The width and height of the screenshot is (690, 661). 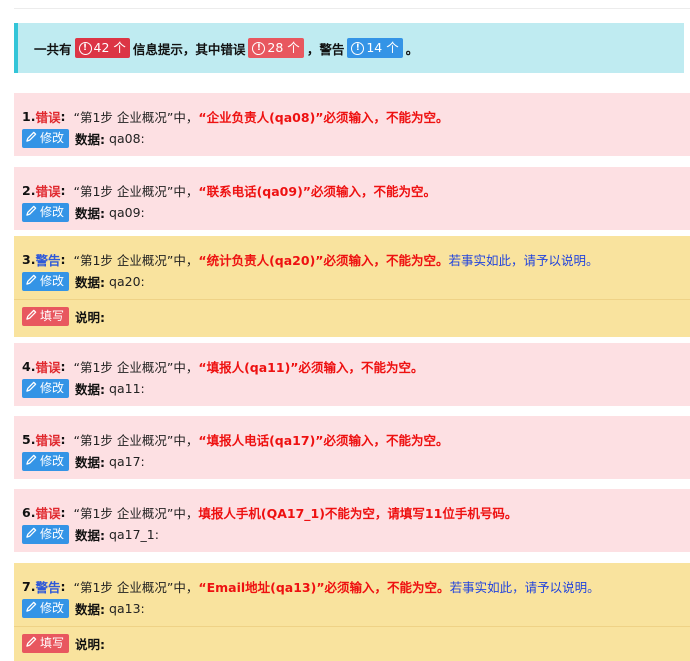 What do you see at coordinates (324, 587) in the screenshot?
I see `item-field-message: “Email地址(qa13)”必须输入，不能为空。` at bounding box center [324, 587].